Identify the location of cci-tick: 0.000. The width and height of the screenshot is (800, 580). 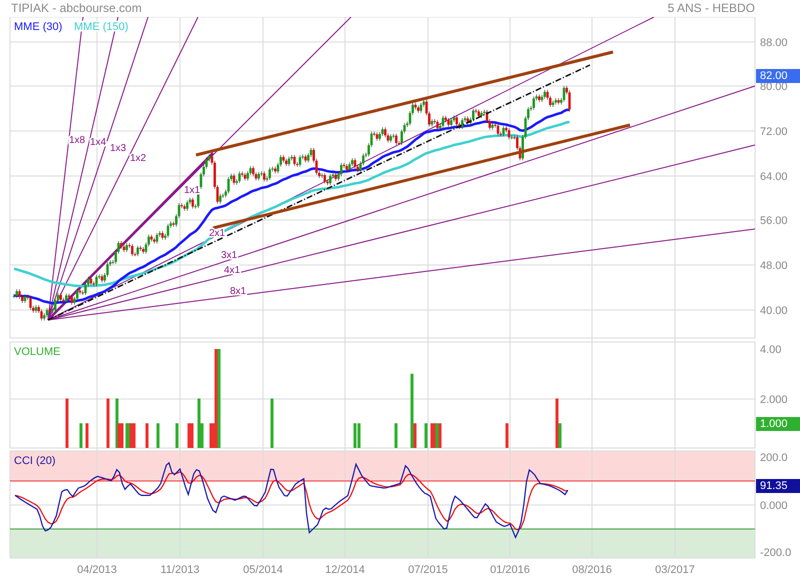
(774, 506).